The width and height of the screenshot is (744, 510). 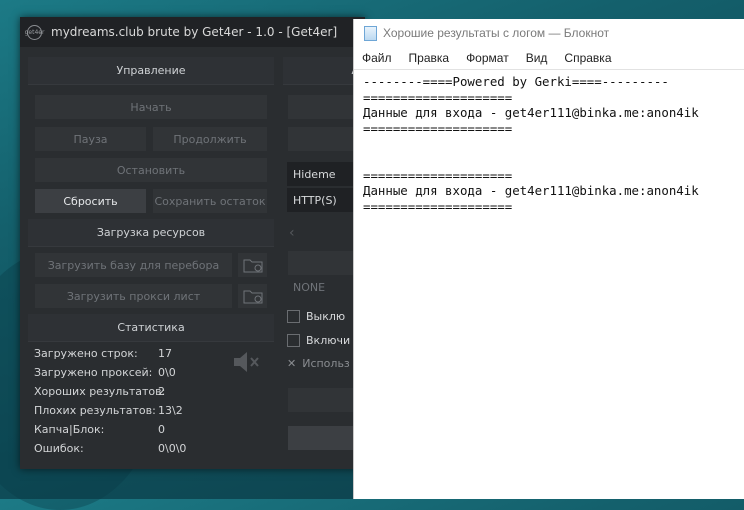 I want to click on menu-help: Справка, so click(x=587, y=58).